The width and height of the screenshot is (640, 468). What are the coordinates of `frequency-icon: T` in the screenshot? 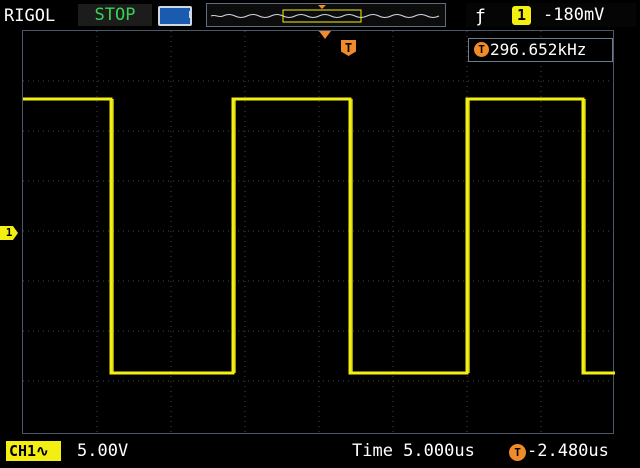 It's located at (481, 49).